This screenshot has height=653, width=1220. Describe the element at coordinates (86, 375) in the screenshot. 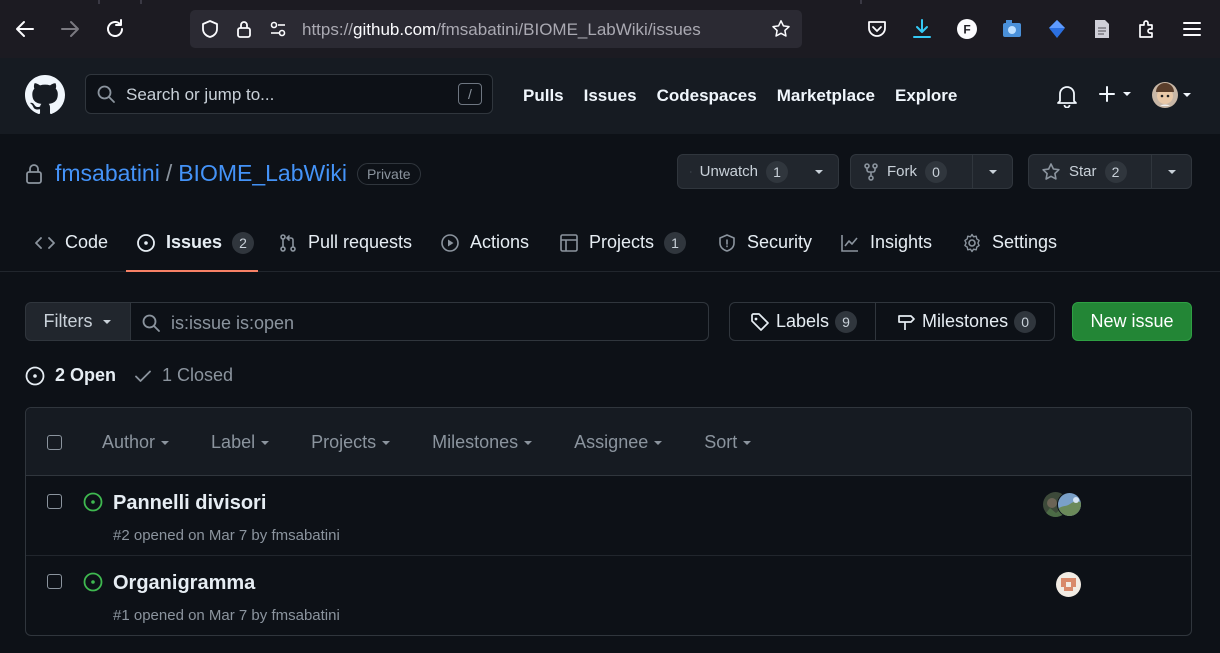

I see `open-issues-label: 2 Open` at that location.